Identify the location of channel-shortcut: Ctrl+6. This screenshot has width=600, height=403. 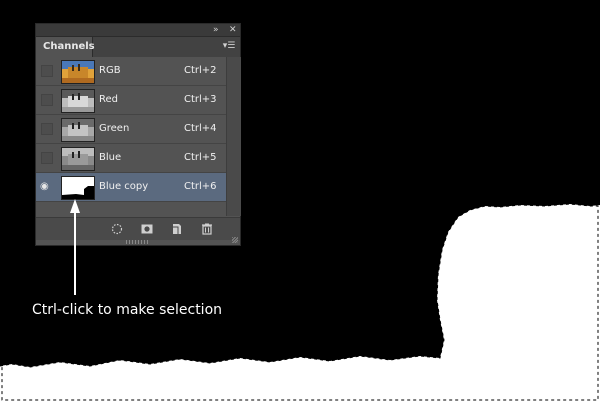
(200, 186).